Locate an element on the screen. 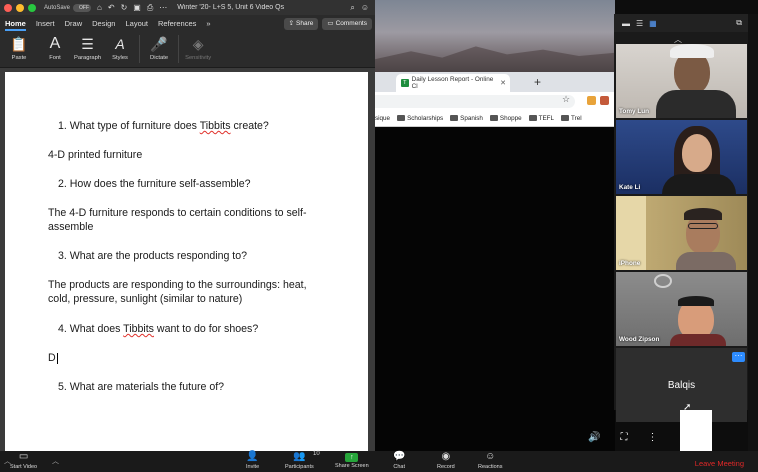 The height and width of the screenshot is (472, 758). share-screen-icon: ↑ is located at coordinates (352, 457).